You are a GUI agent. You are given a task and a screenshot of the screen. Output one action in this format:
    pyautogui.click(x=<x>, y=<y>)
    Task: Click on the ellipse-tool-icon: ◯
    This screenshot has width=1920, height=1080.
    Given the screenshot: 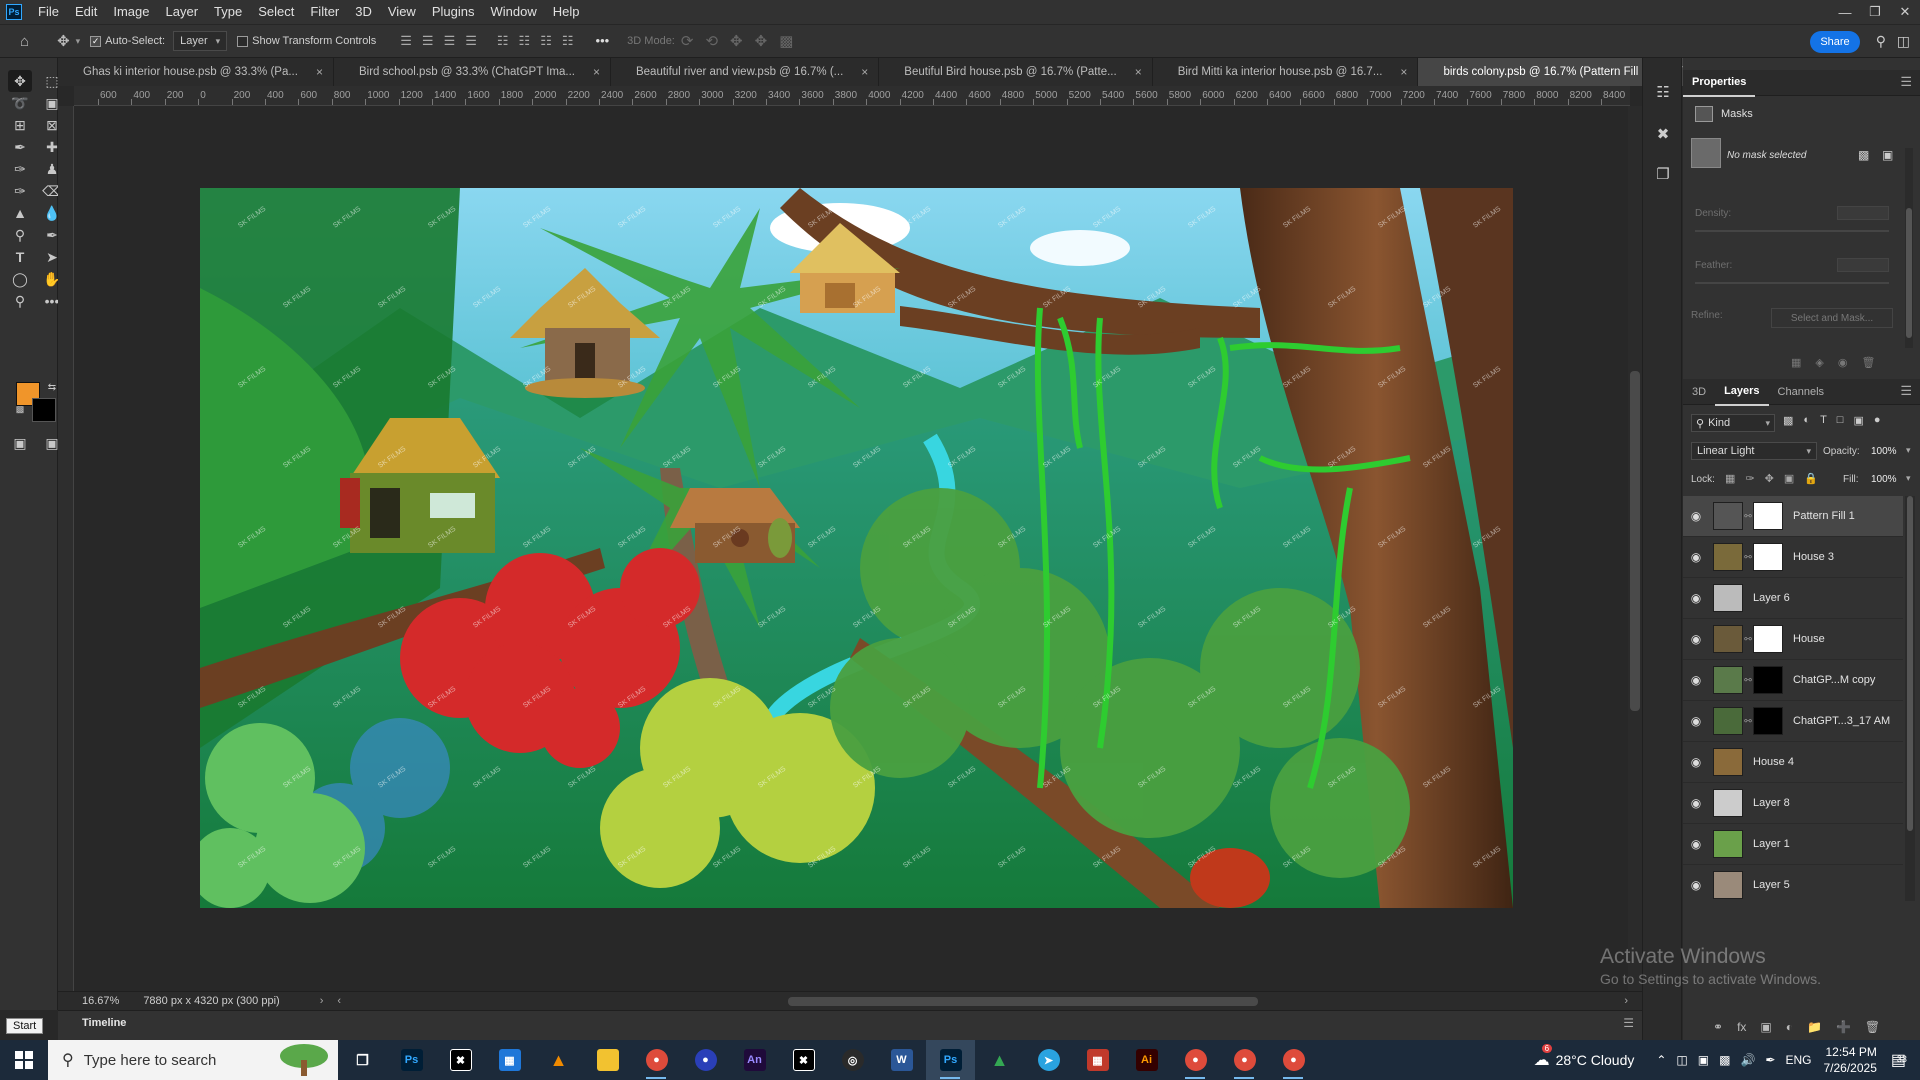 What is the action you would take?
    pyautogui.click(x=20, y=279)
    